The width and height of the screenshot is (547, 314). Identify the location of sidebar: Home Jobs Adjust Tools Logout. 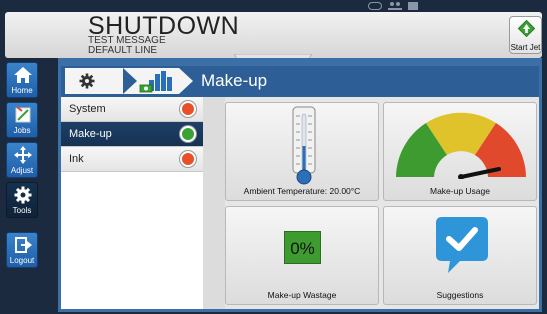
(29, 186).